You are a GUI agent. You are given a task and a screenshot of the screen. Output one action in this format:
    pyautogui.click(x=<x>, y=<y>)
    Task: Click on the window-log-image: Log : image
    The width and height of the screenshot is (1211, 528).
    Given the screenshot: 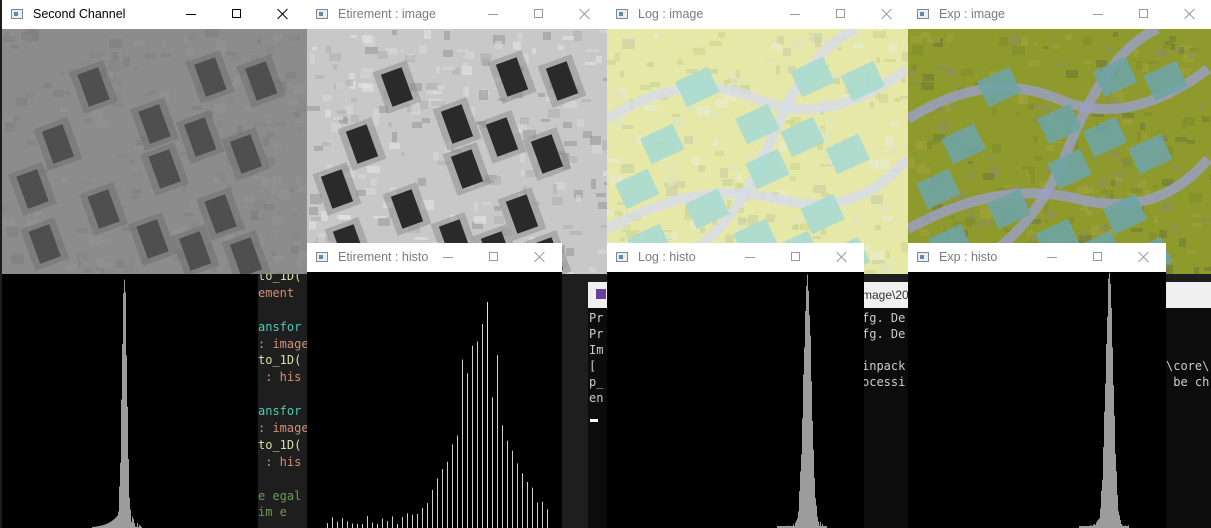 What is the action you would take?
    pyautogui.click(x=757, y=137)
    